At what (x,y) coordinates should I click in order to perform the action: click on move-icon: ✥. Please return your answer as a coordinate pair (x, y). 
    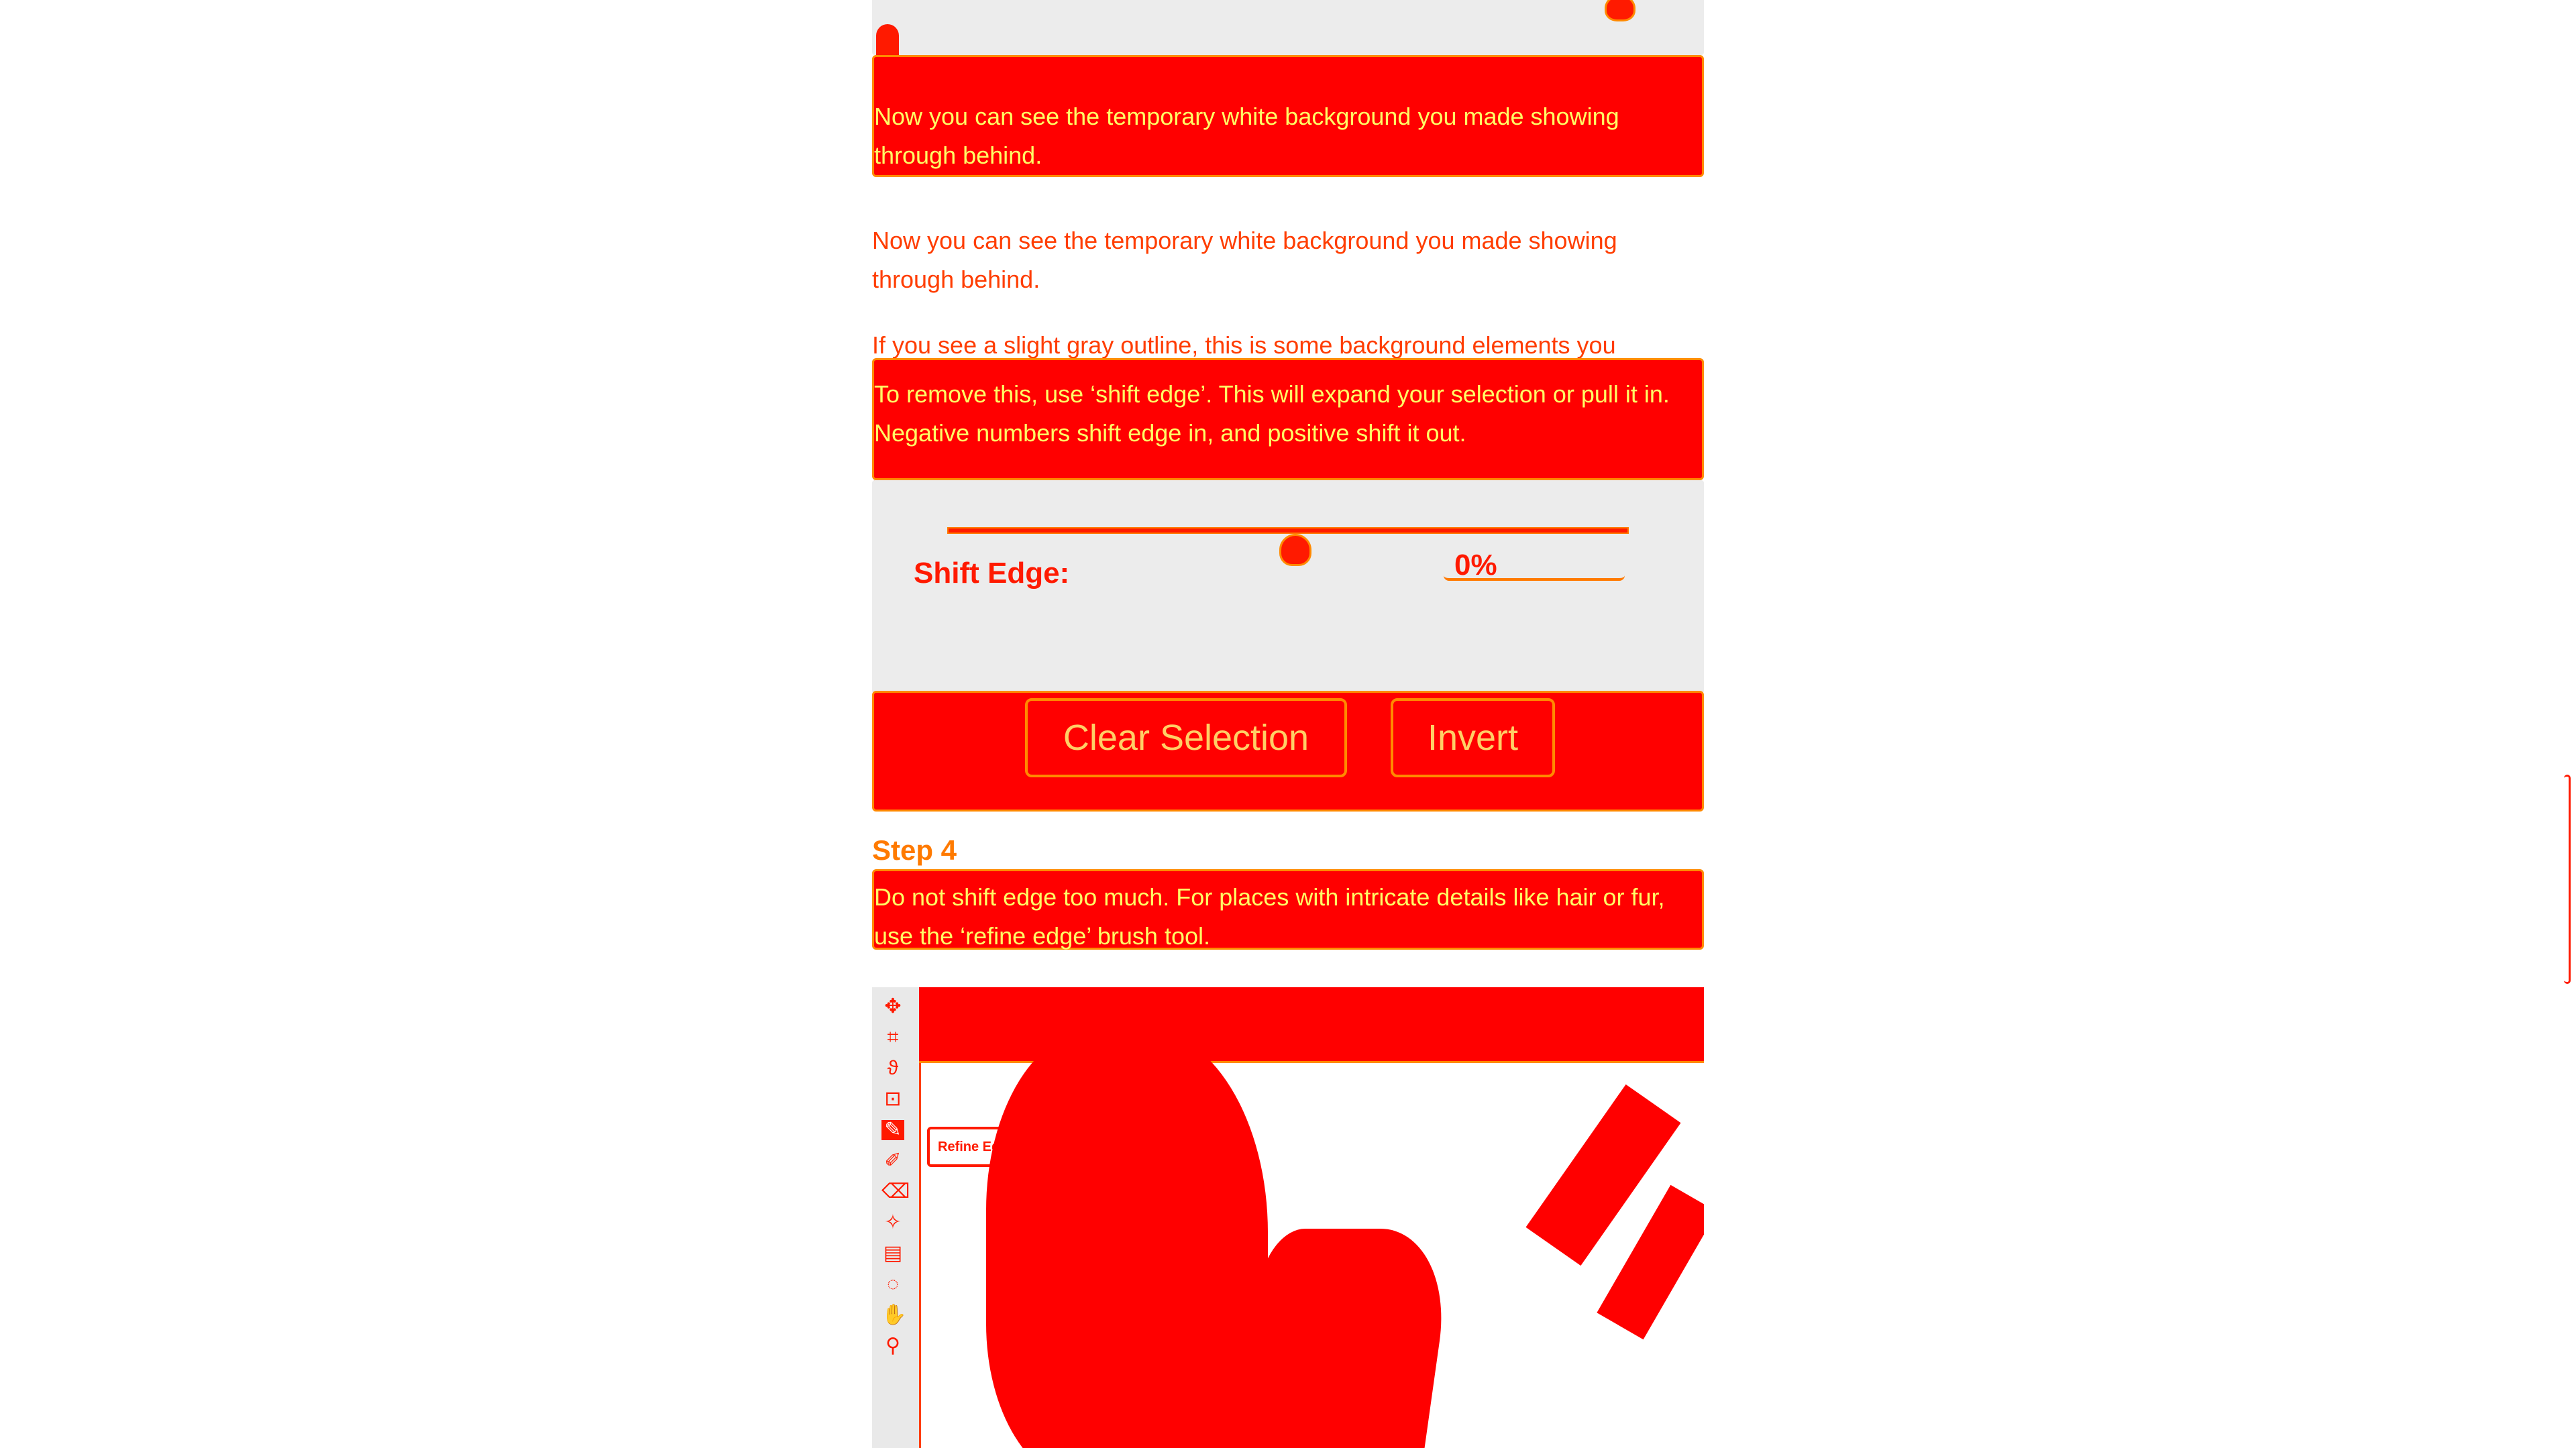
    Looking at the image, I should click on (893, 1006).